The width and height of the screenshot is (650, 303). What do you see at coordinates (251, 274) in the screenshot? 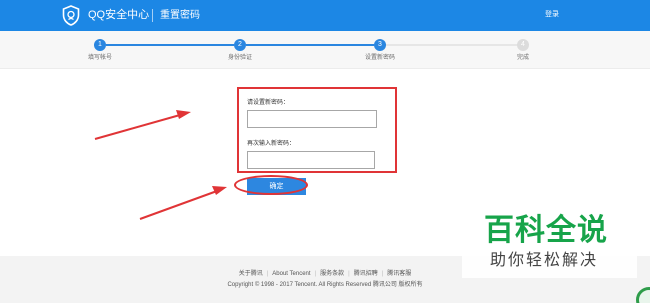
I see `footer-link-about-cn: 关于腾讯` at bounding box center [251, 274].